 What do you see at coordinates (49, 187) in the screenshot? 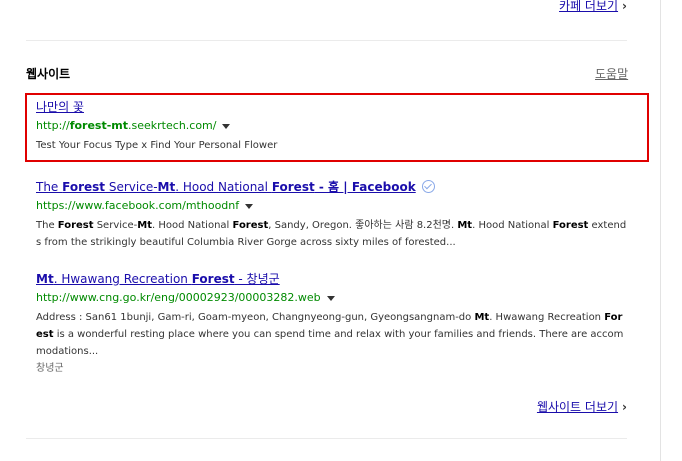
I see `title-part: The` at bounding box center [49, 187].